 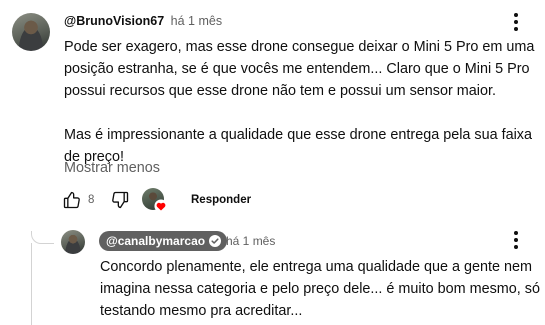 I want to click on creator-chip: @canalbymarcao, so click(x=163, y=241).